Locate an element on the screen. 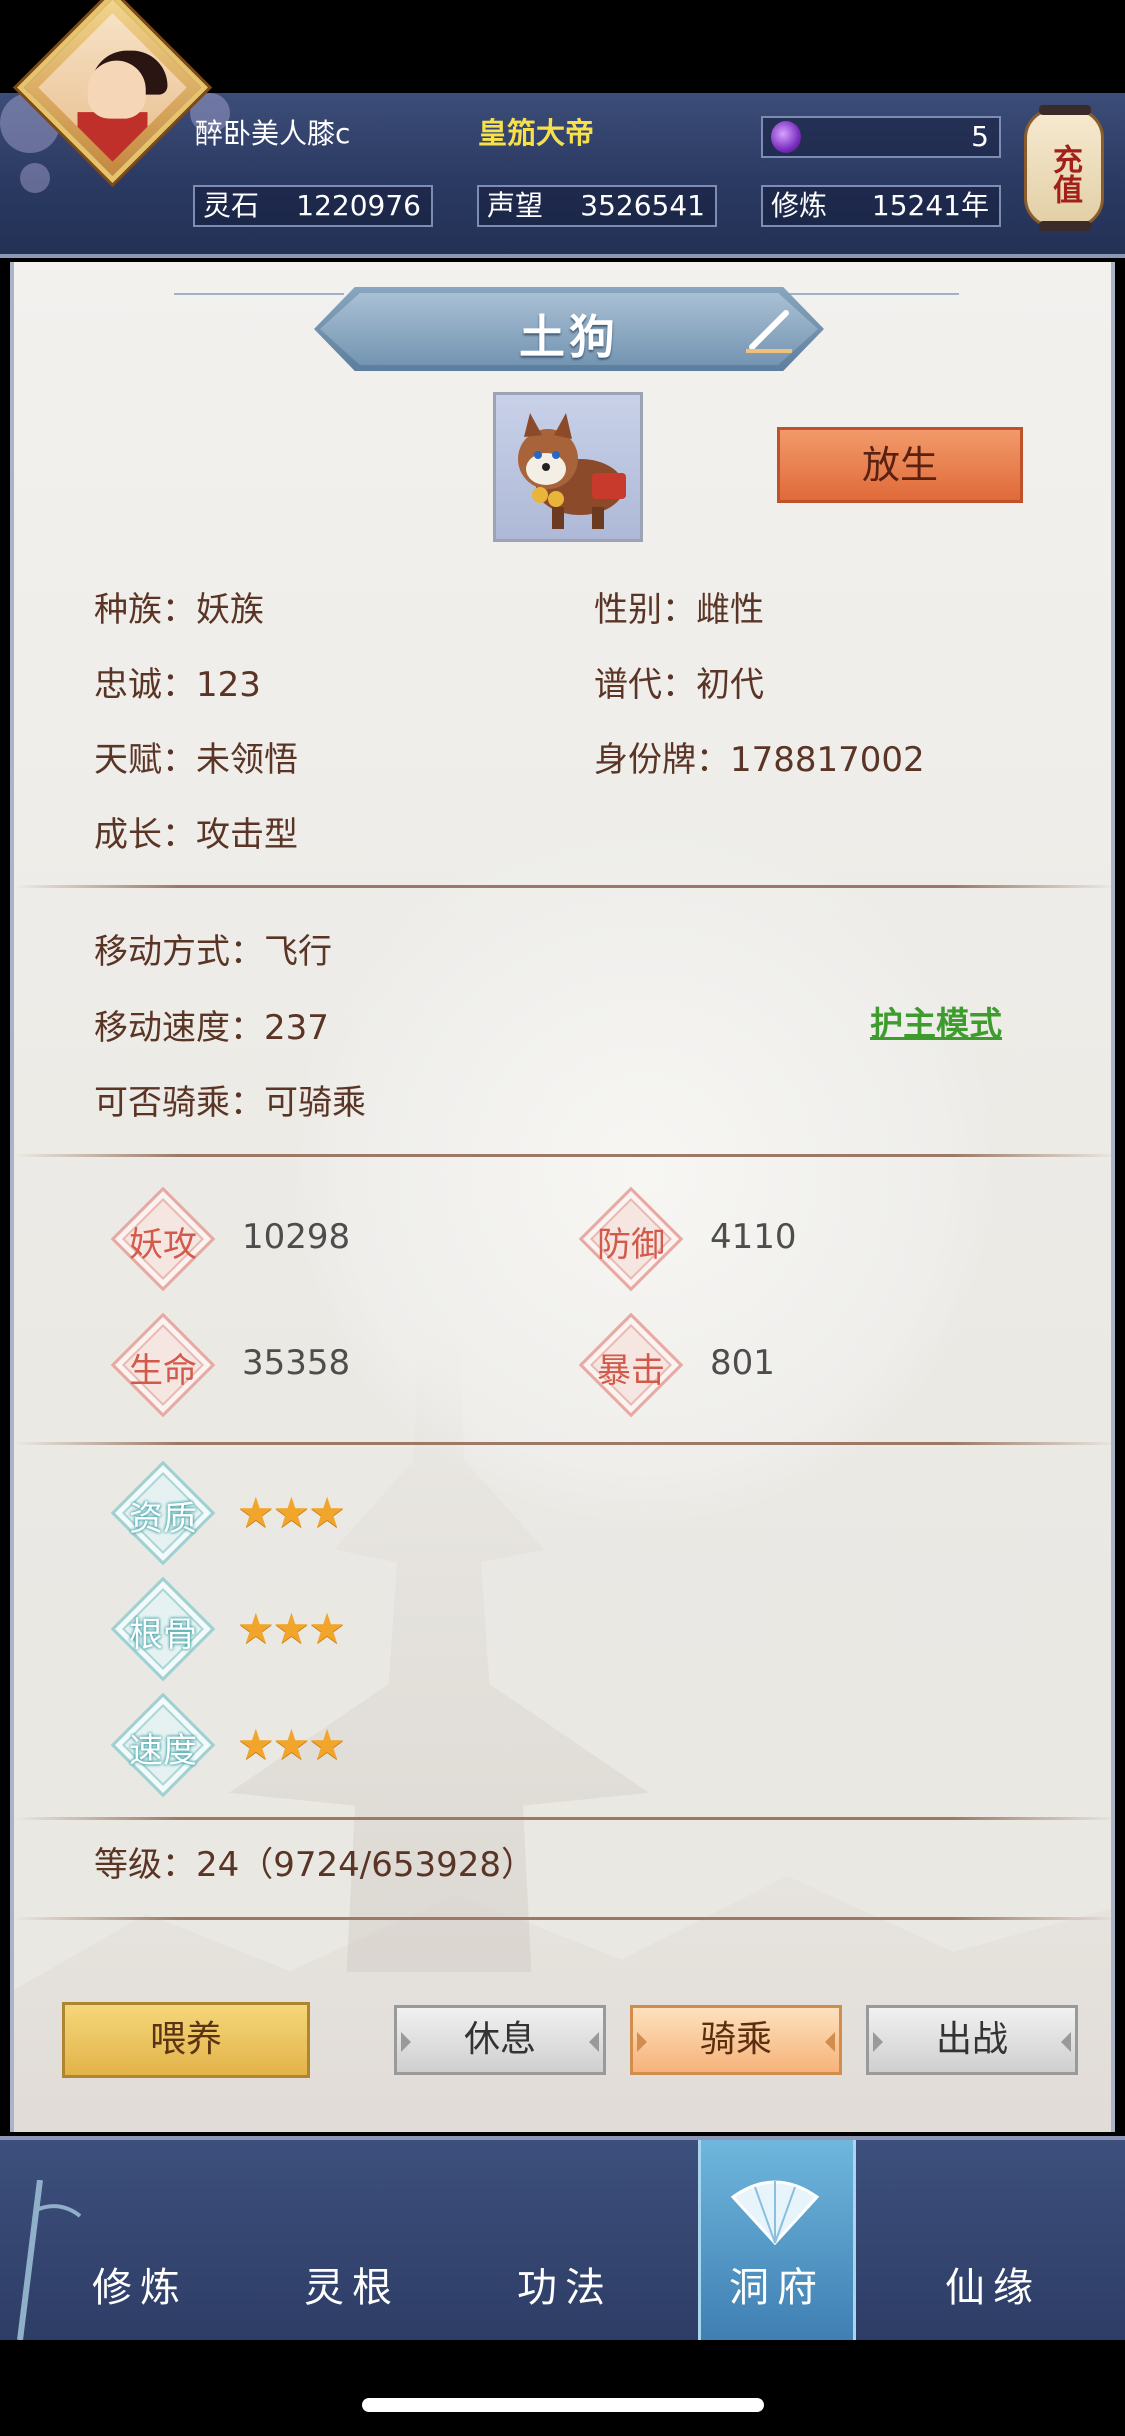 Image resolution: width=1125 pixels, height=2436 pixels. defense-label: 防御 is located at coordinates (631, 1245).